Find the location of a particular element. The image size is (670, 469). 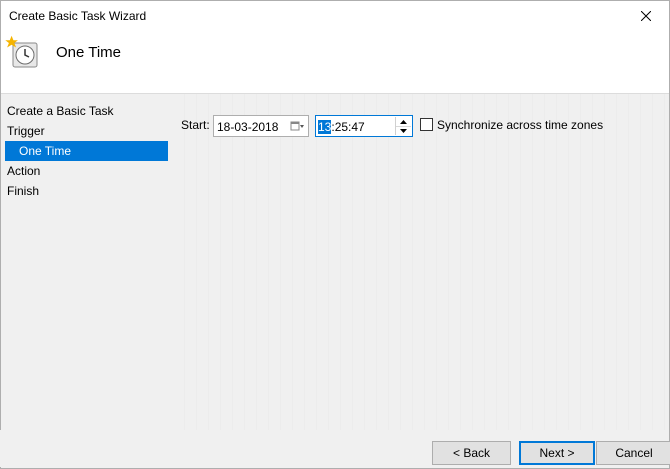

spin-down-button is located at coordinates (403, 130).